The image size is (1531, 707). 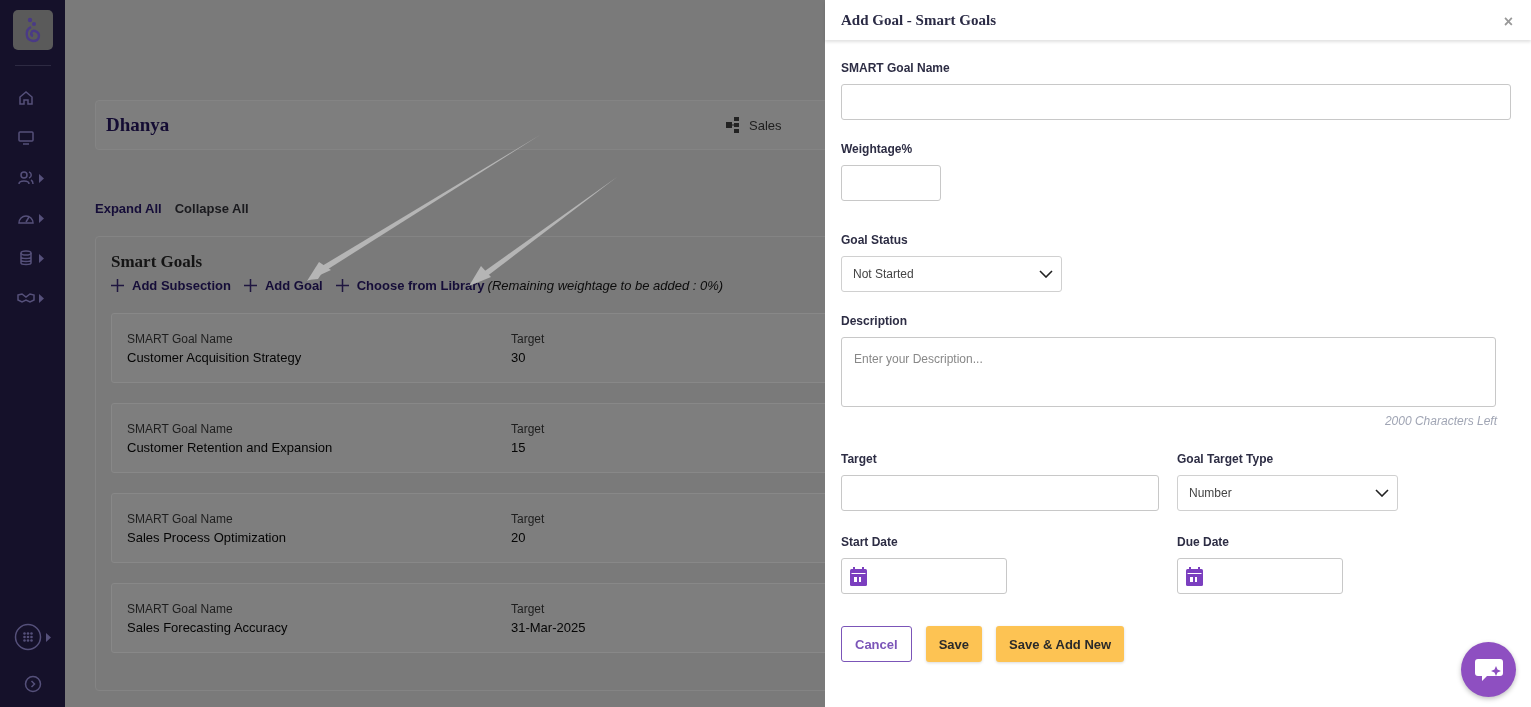 What do you see at coordinates (230, 447) in the screenshot?
I see `goal-name: Customer Retention and Expansion` at bounding box center [230, 447].